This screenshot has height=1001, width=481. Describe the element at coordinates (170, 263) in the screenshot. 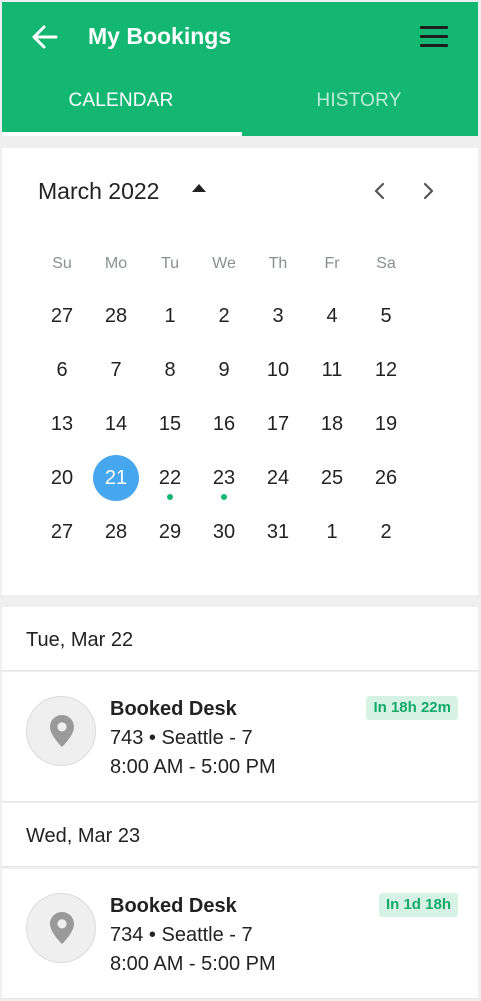

I see `weekday-label: Tu` at that location.